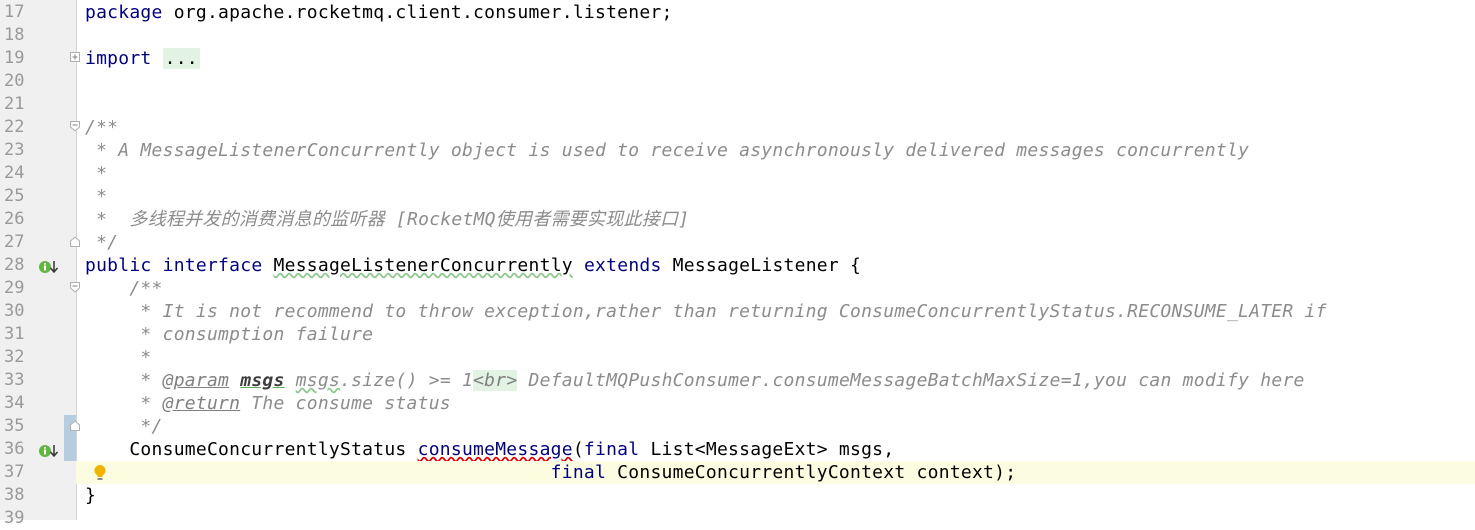  What do you see at coordinates (118, 58) in the screenshot?
I see `code-token: import` at bounding box center [118, 58].